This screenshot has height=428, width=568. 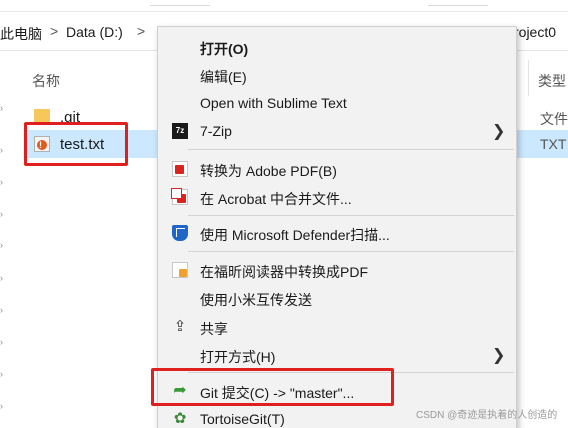 What do you see at coordinates (224, 49) in the screenshot?
I see `menu-item-label: 打开(O)` at bounding box center [224, 49].